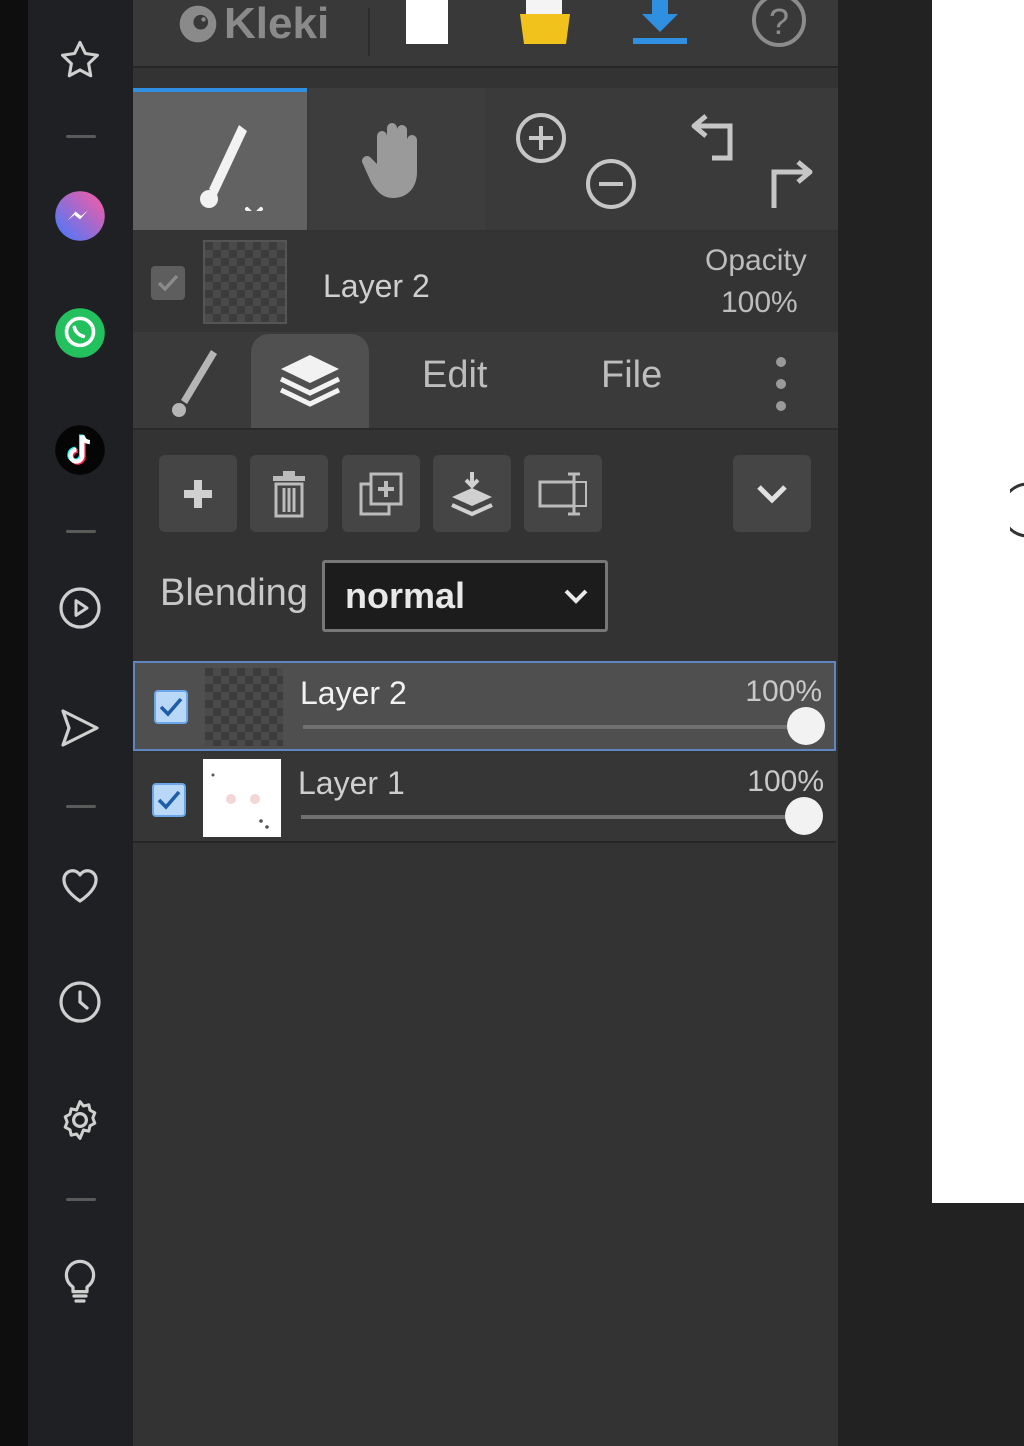 The image size is (1024, 1446). What do you see at coordinates (484, 798) in the screenshot?
I see `layer-row-layer-1: Layer 1 100%` at bounding box center [484, 798].